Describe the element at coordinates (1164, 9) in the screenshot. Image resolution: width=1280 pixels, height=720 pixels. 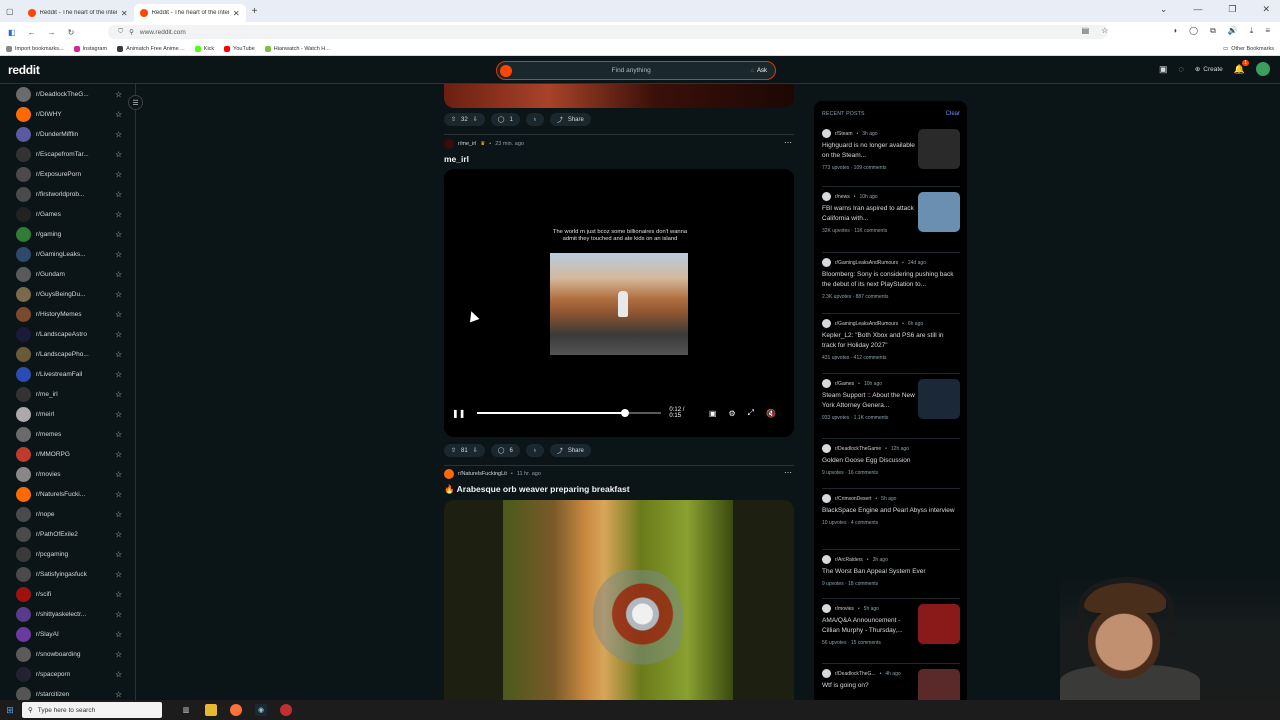
I see `tab-list-icon: ⌄` at that location.